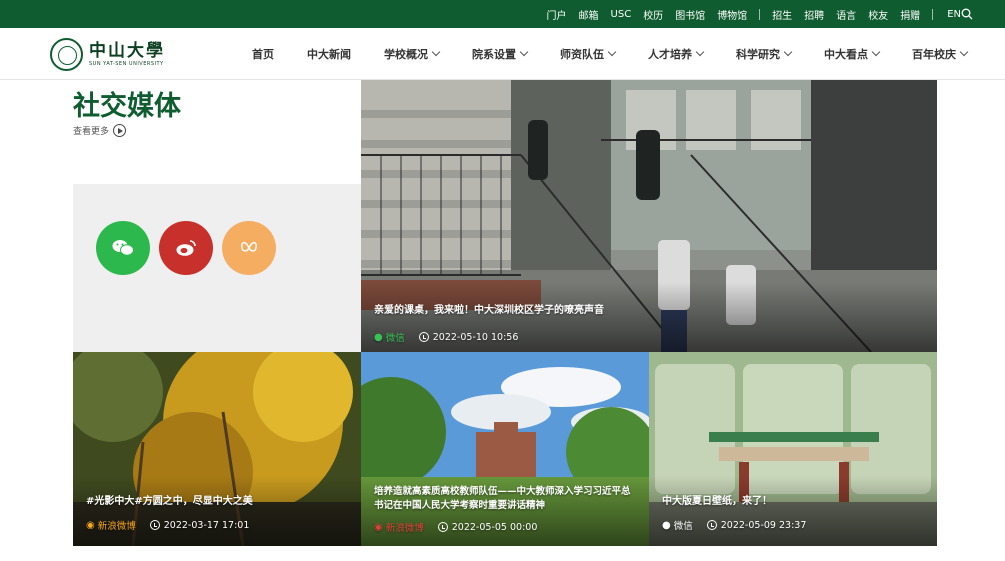  I want to click on utility-link: 邮箱, so click(589, 14).